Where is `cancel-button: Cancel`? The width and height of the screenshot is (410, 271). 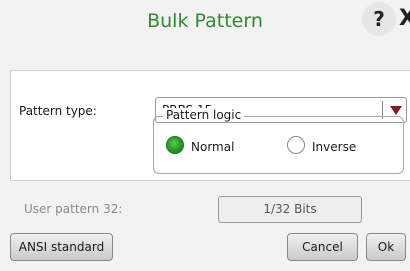 cancel-button: Cancel is located at coordinates (322, 247).